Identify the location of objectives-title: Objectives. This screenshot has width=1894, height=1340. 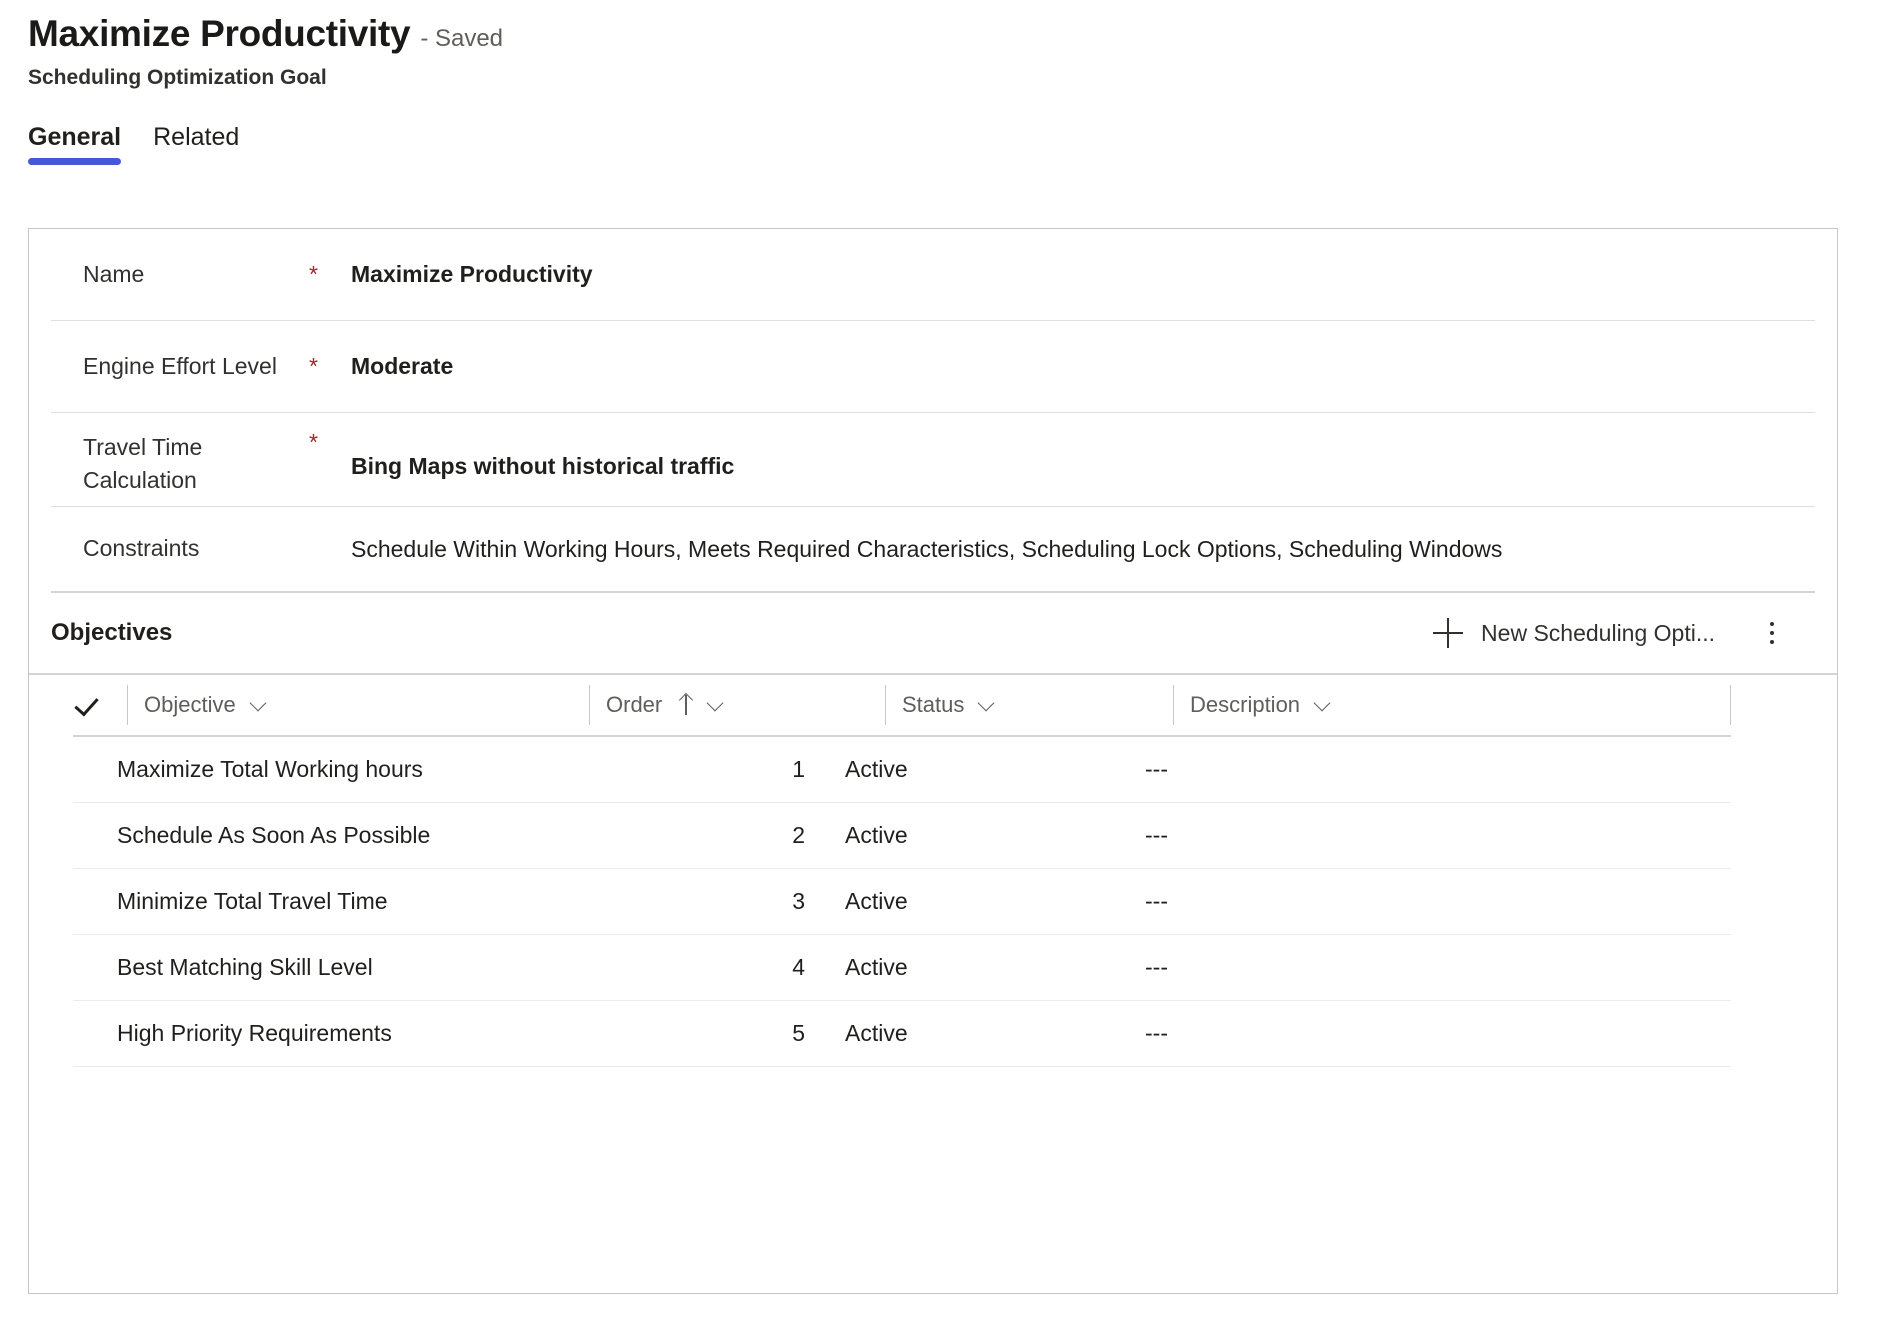
(112, 632).